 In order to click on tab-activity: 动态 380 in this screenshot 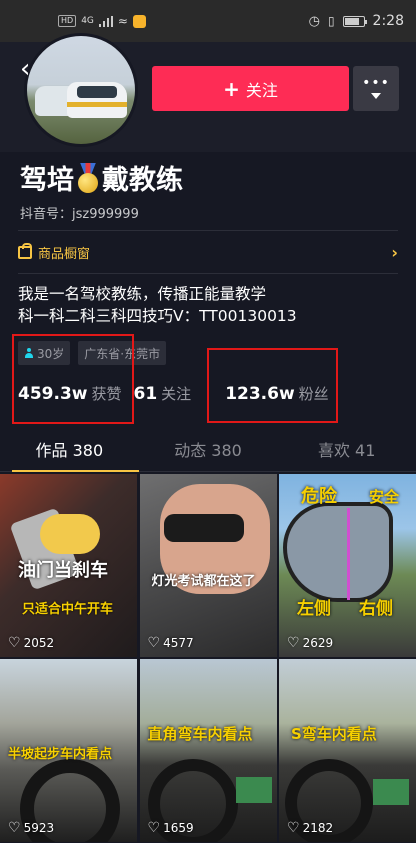, I will do `click(208, 451)`.